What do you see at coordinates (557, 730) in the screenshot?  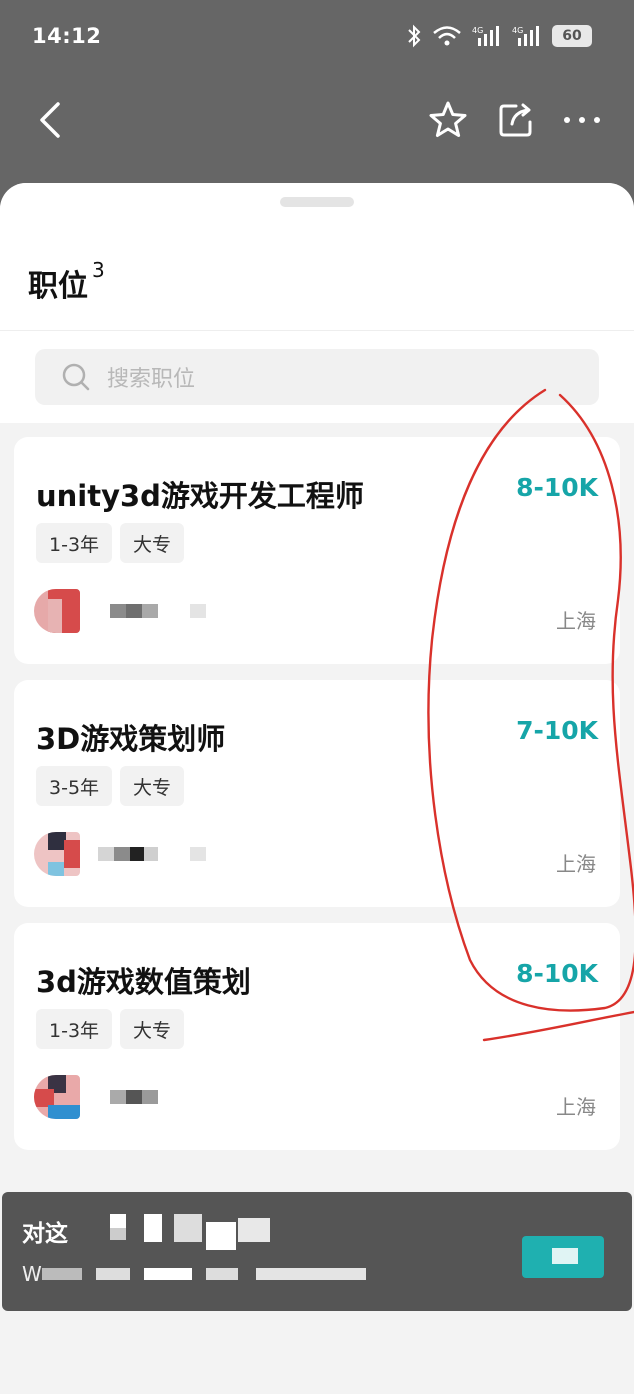 I see `job-salary: 7-10K` at bounding box center [557, 730].